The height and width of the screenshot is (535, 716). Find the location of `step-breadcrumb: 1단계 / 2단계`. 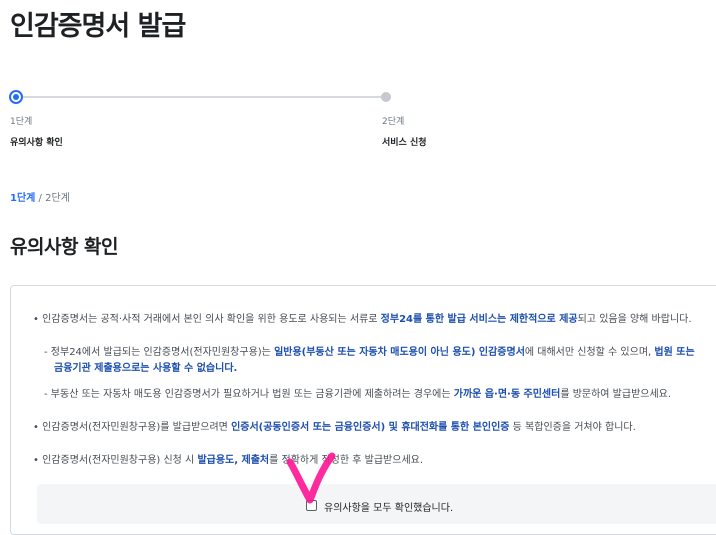

step-breadcrumb: 1단계 / 2단계 is located at coordinates (40, 196).